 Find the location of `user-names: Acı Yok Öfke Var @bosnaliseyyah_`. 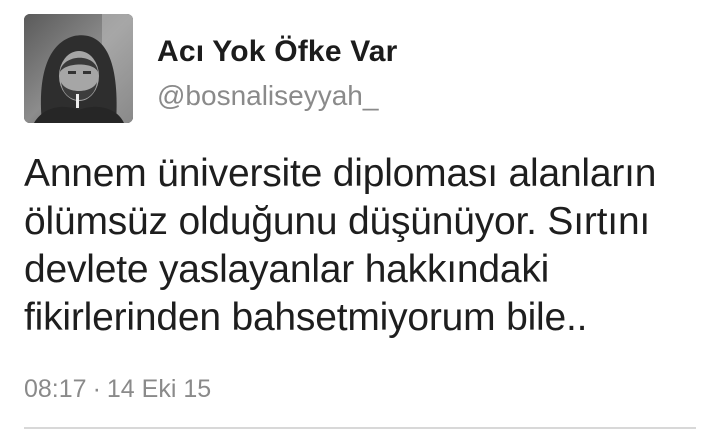

user-names: Acı Yok Öfke Var @bosnaliseyyah_ is located at coordinates (277, 63).